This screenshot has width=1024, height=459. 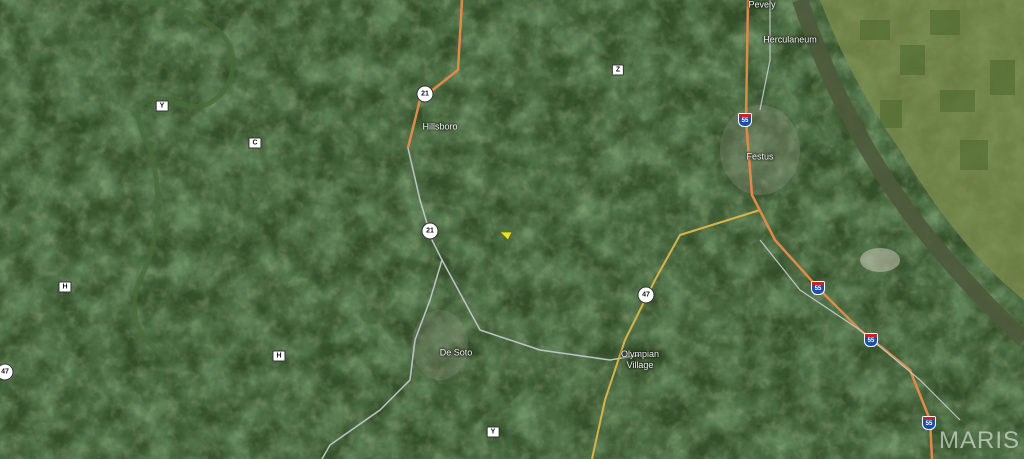 I want to click on town-label-pevely: Pevely, so click(x=762, y=5).